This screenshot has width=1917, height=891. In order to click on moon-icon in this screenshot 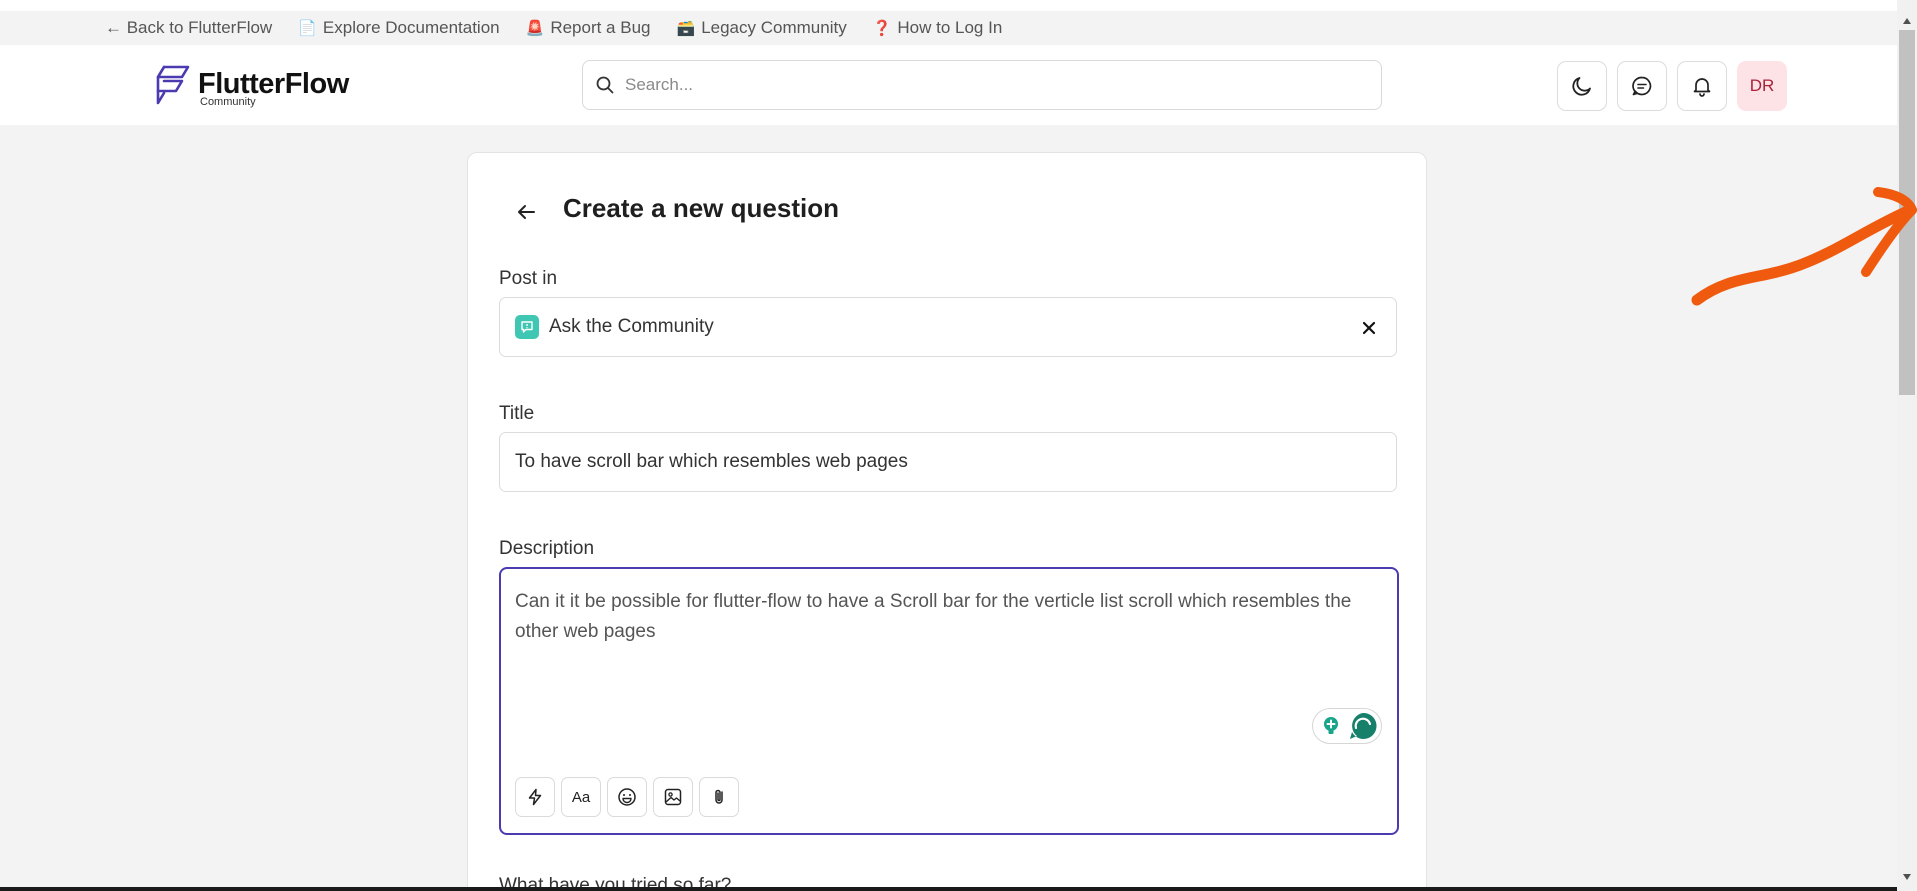, I will do `click(1581, 86)`.